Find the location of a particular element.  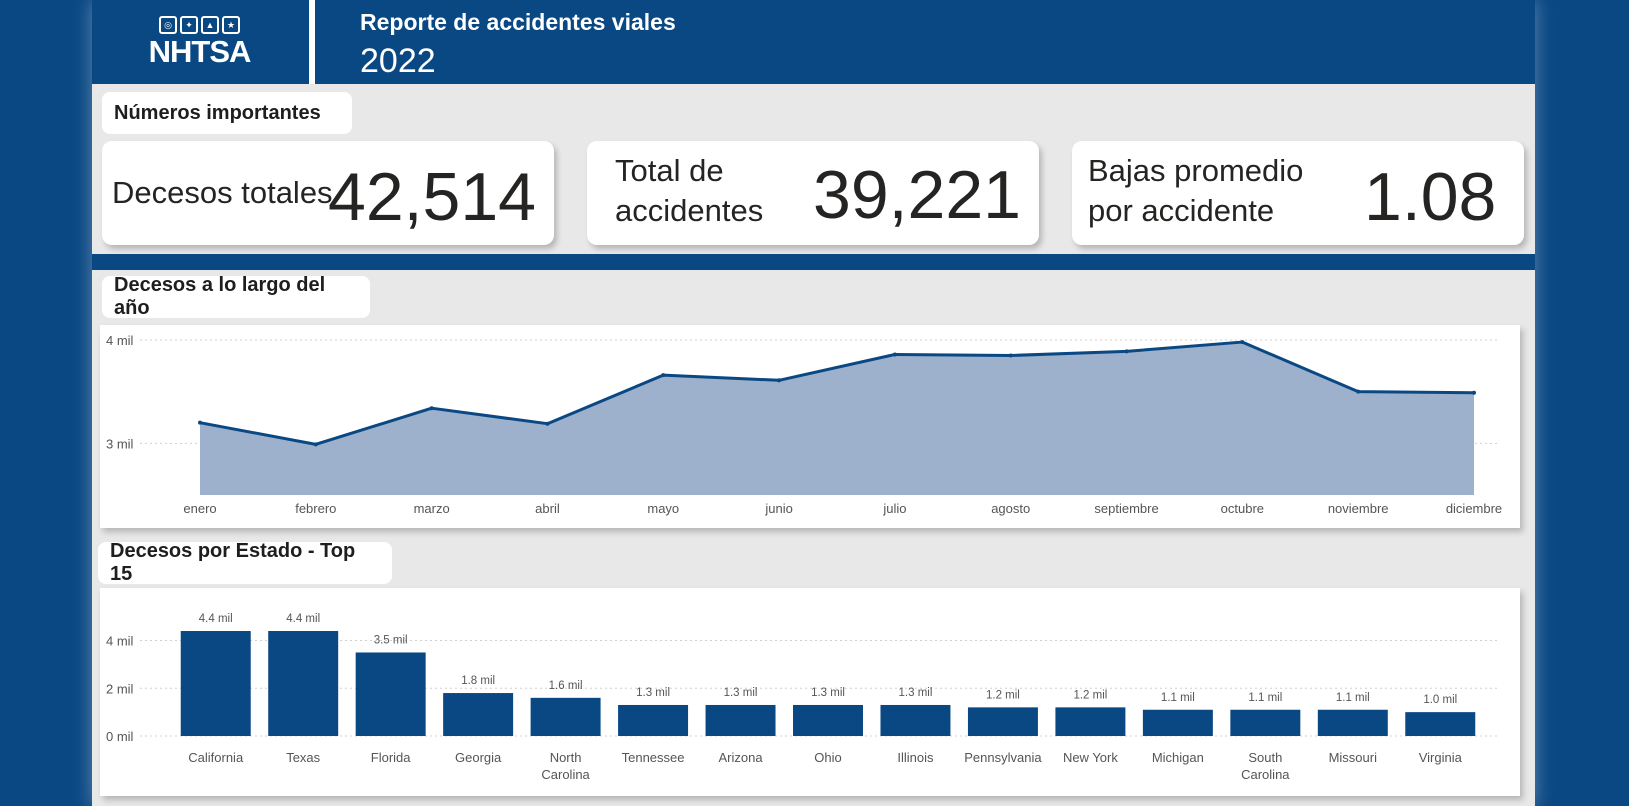

kpi-label: Total de accidentes is located at coordinates (689, 190).